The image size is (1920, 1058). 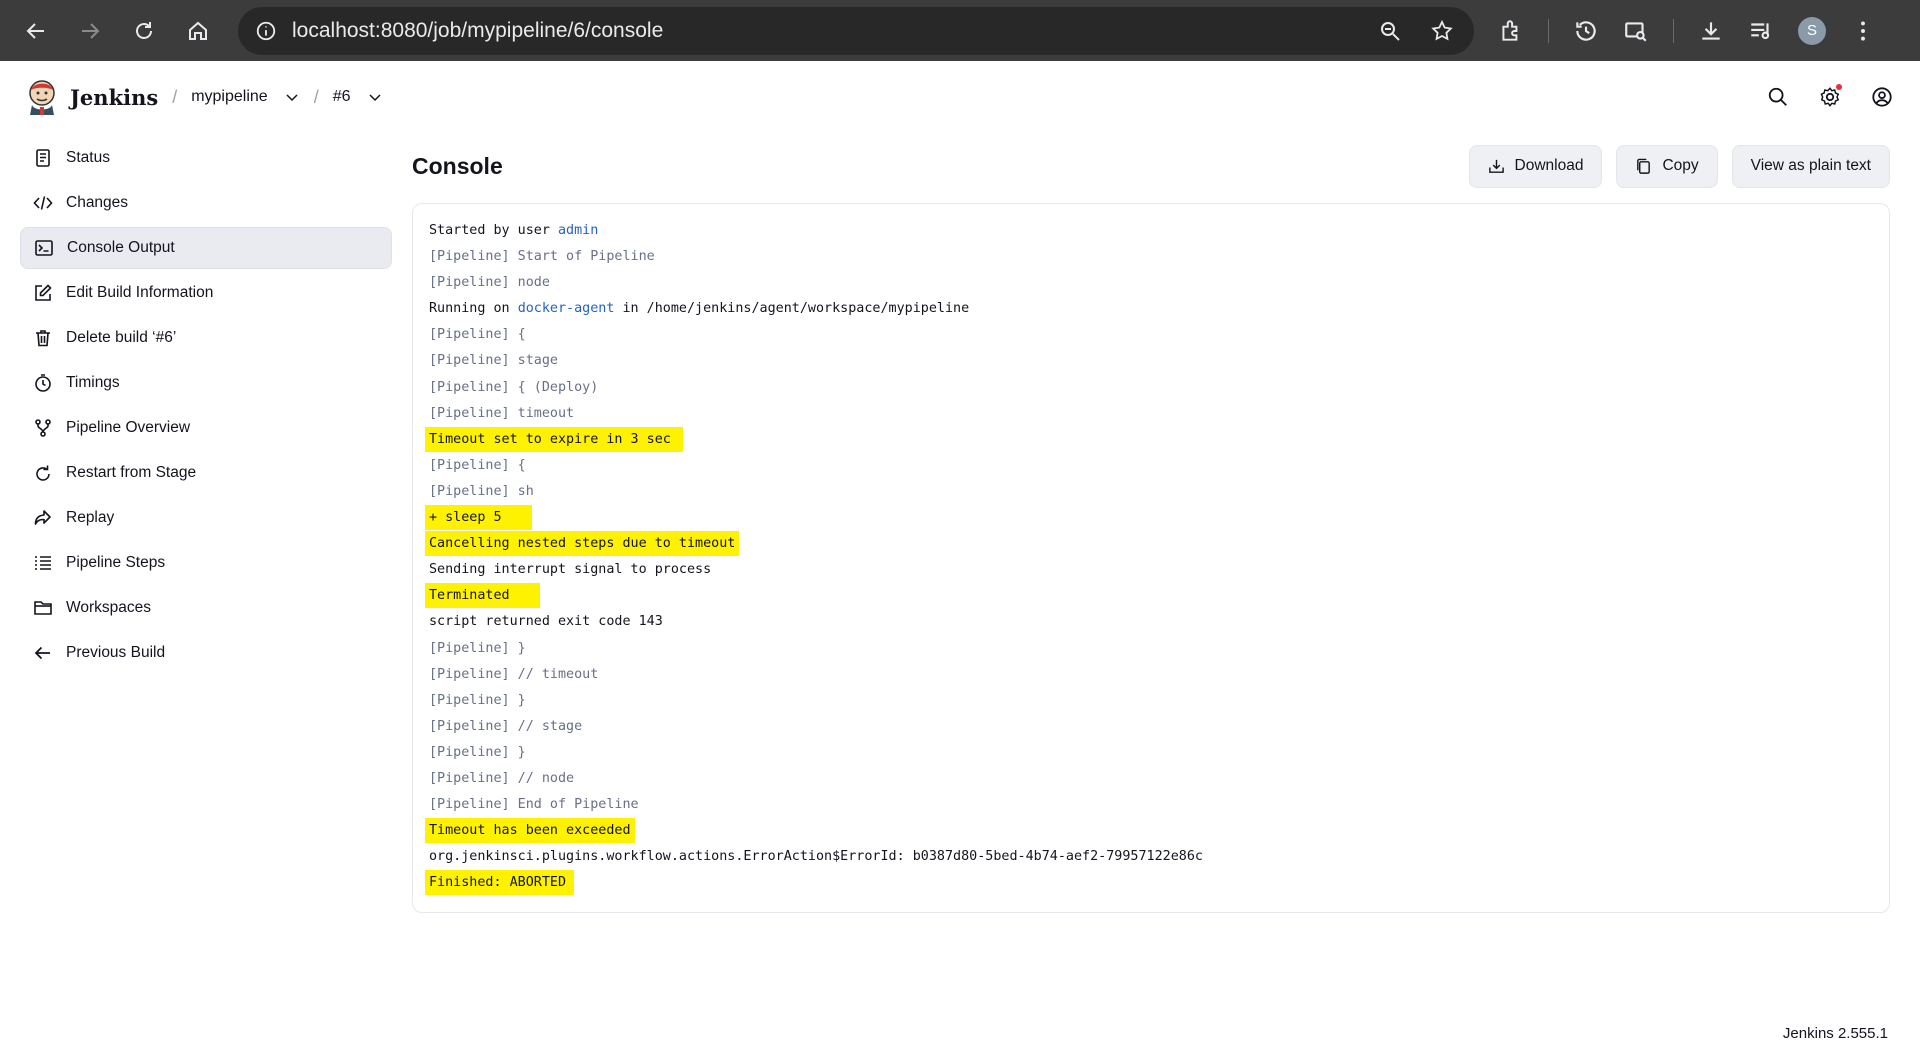 I want to click on highlighted-text: + sleep 5, so click(x=478, y=518).